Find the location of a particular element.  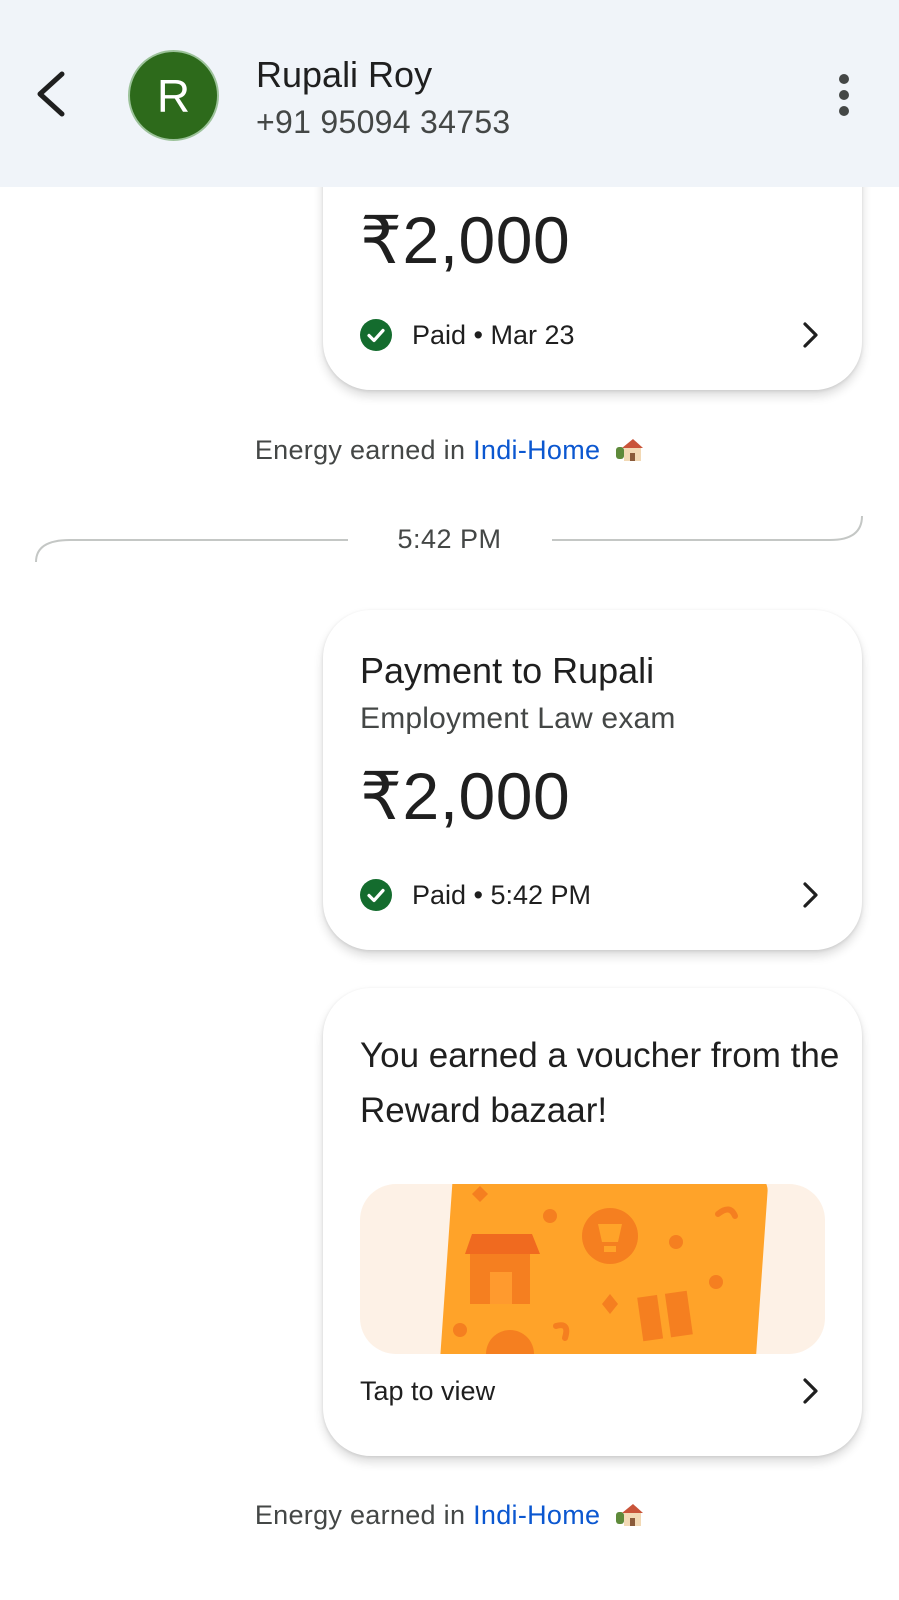

back-button is located at coordinates (52, 94).